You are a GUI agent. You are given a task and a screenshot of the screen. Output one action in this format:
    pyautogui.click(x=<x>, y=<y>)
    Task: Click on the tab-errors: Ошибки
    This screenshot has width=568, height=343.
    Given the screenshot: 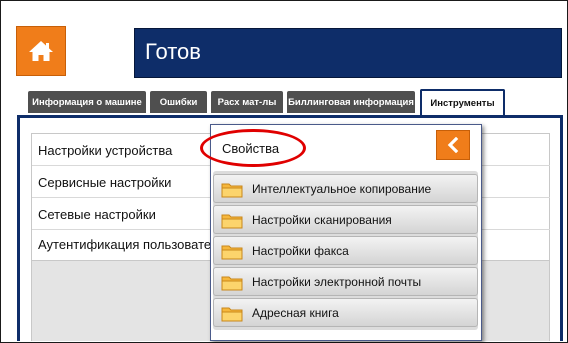 What is the action you would take?
    pyautogui.click(x=178, y=102)
    